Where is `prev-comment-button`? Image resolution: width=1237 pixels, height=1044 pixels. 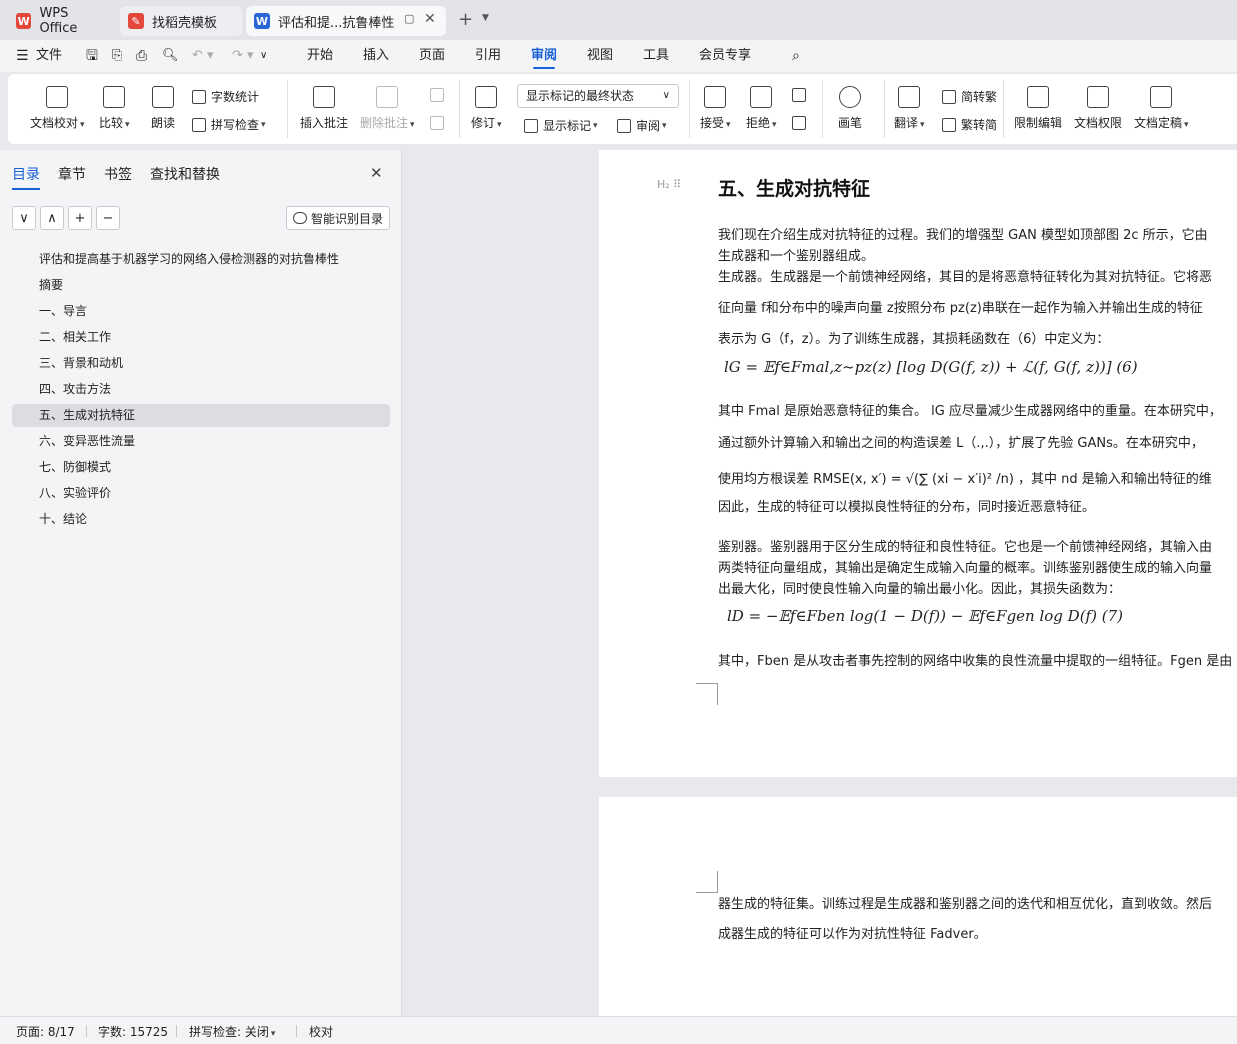
prev-comment-button is located at coordinates (439, 95).